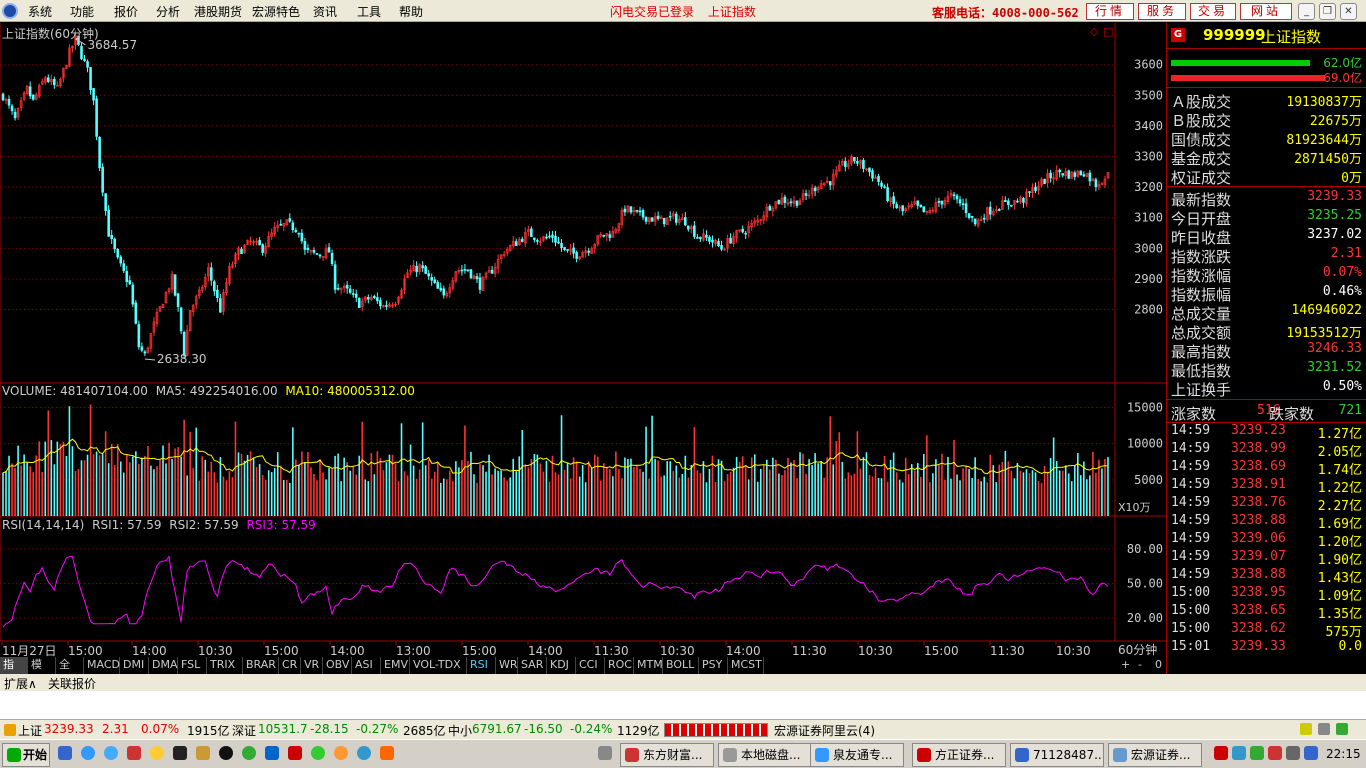 The height and width of the screenshot is (768, 1366). Describe the element at coordinates (163, 665) in the screenshot. I see `indicator-tab-dma: DMA` at that location.